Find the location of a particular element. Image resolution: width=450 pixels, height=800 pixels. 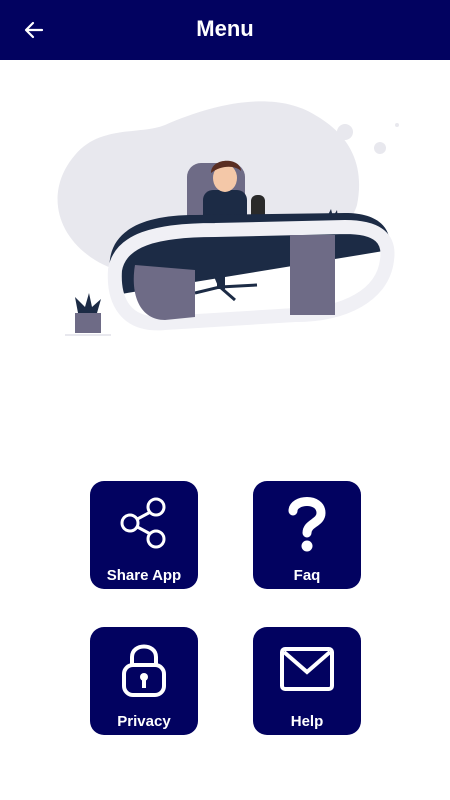

share-app-label: Share App is located at coordinates (144, 575).